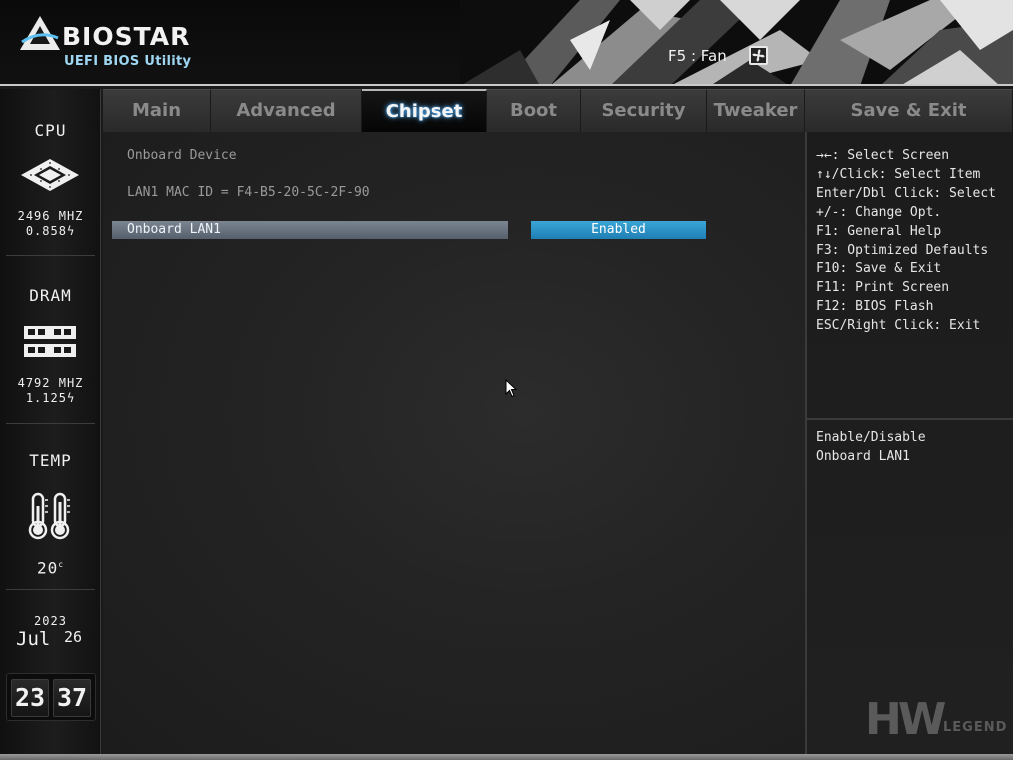 The width and height of the screenshot is (1013, 760). I want to click on help-description-line: Onboard LAN1, so click(863, 456).